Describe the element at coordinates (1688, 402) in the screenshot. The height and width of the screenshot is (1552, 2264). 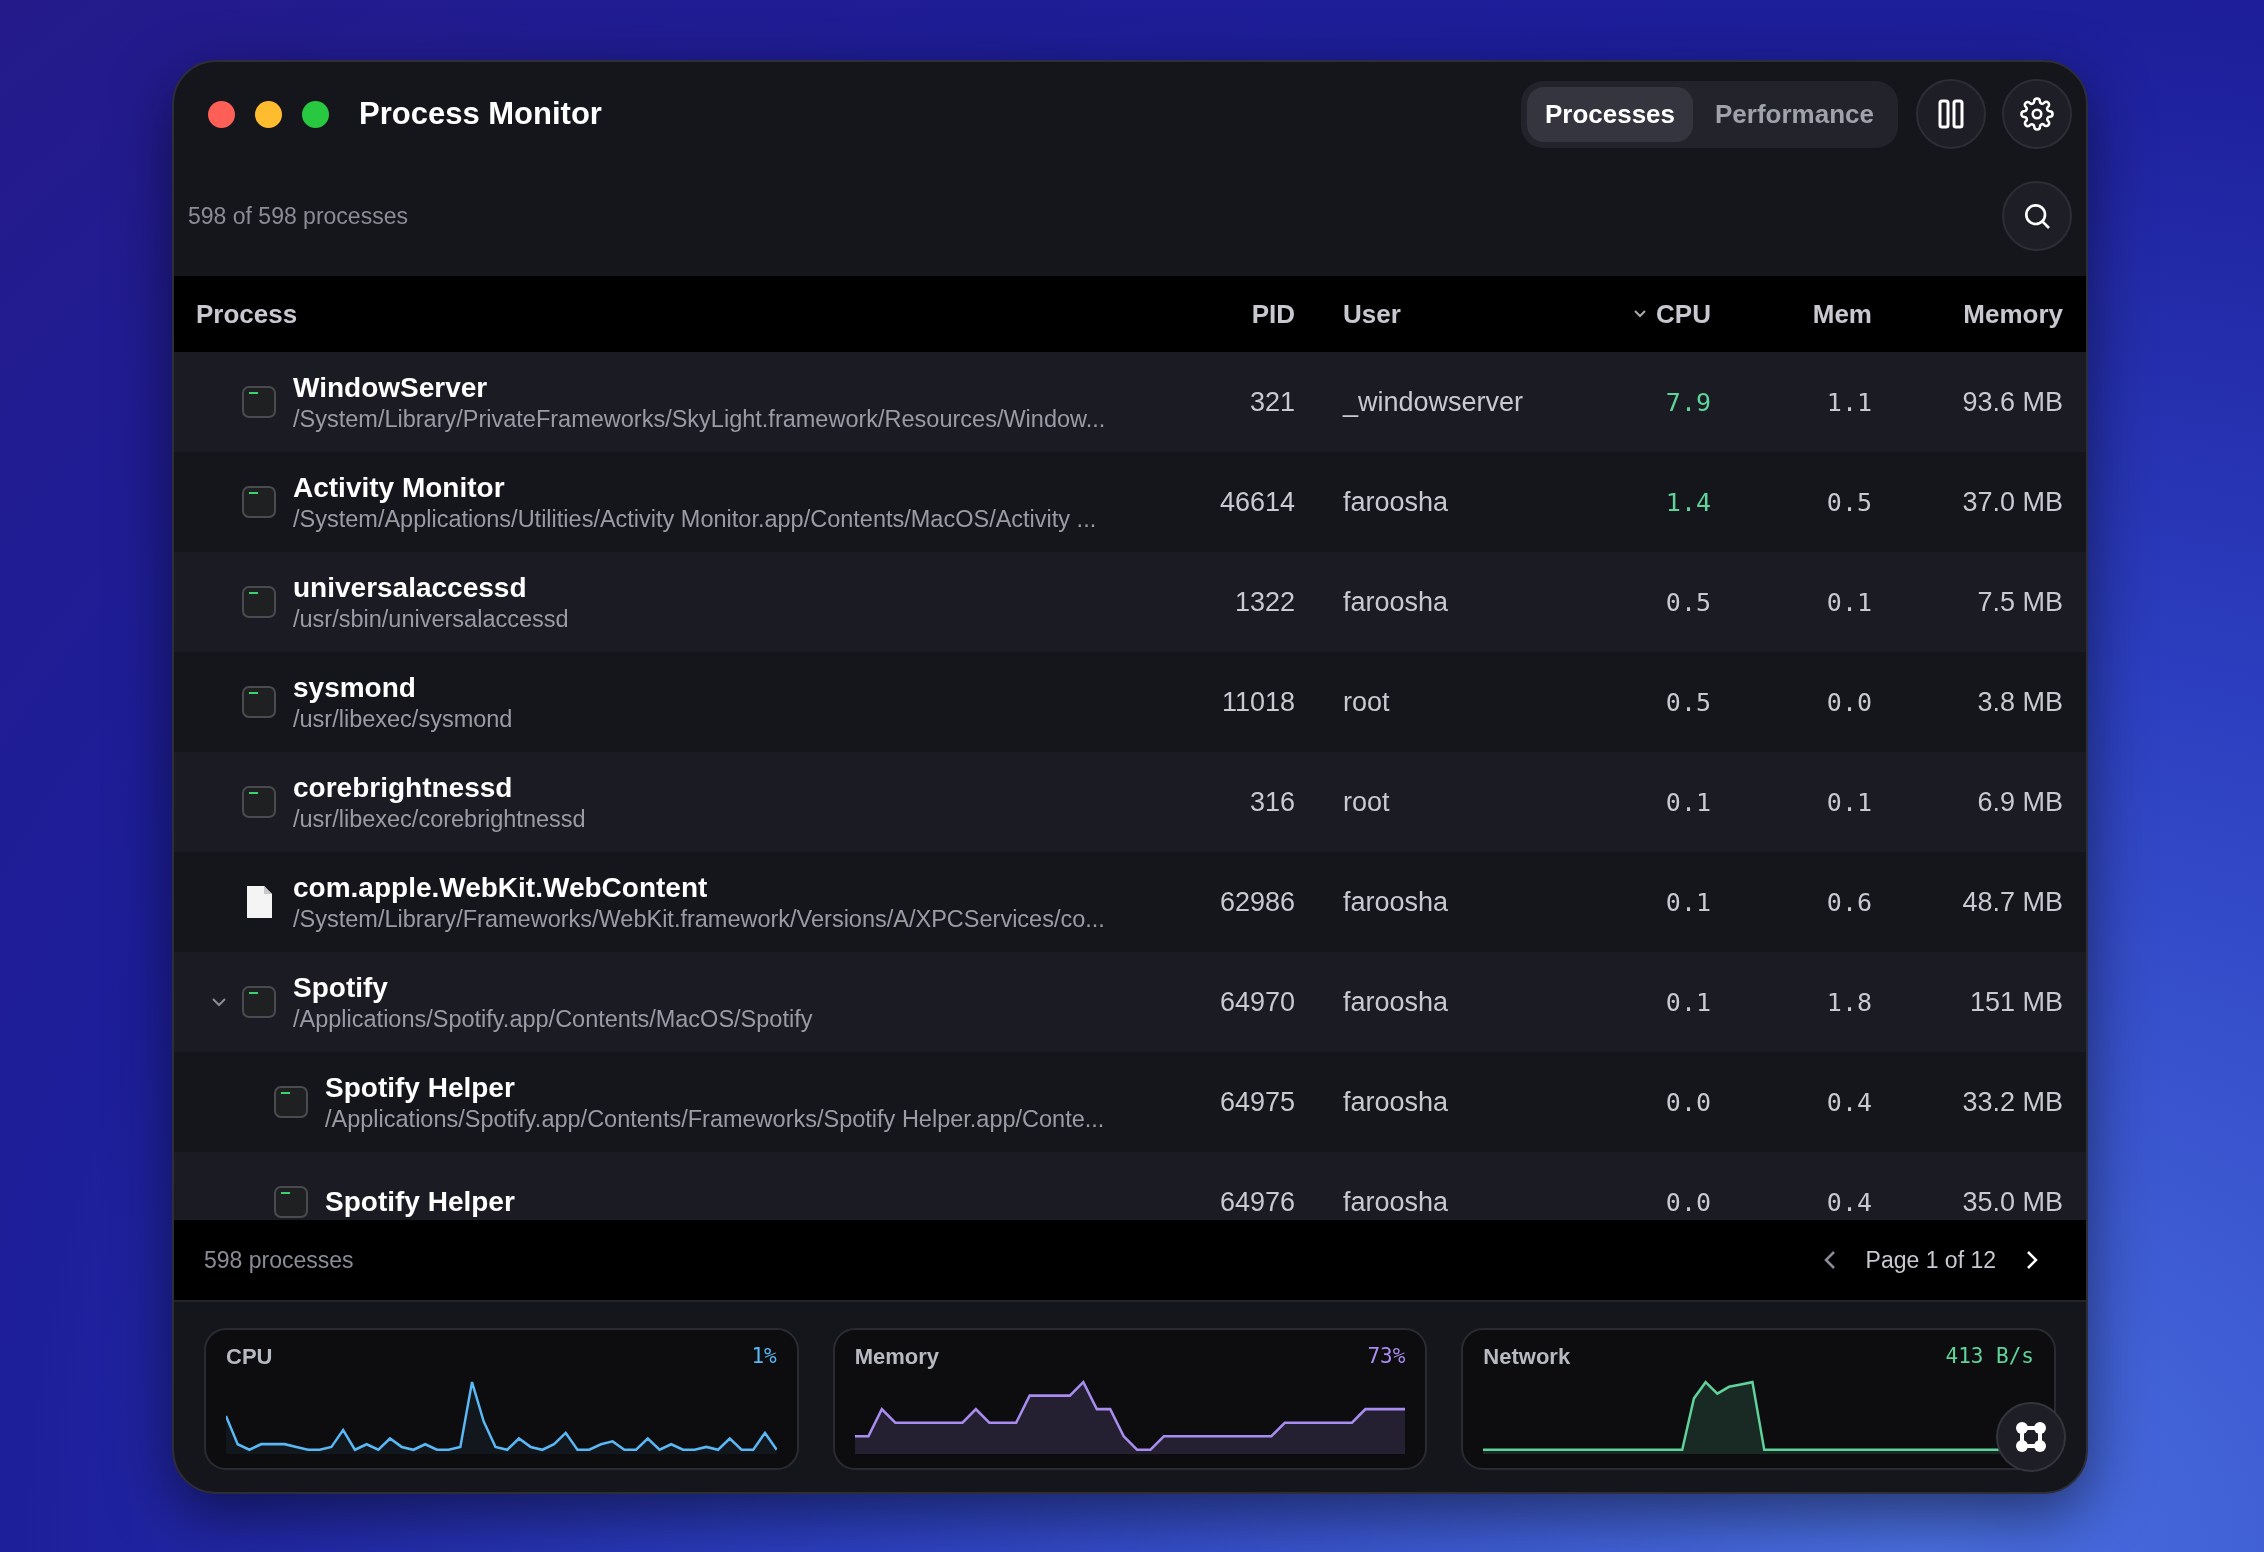
I see `cpu-cell: 7.9` at that location.